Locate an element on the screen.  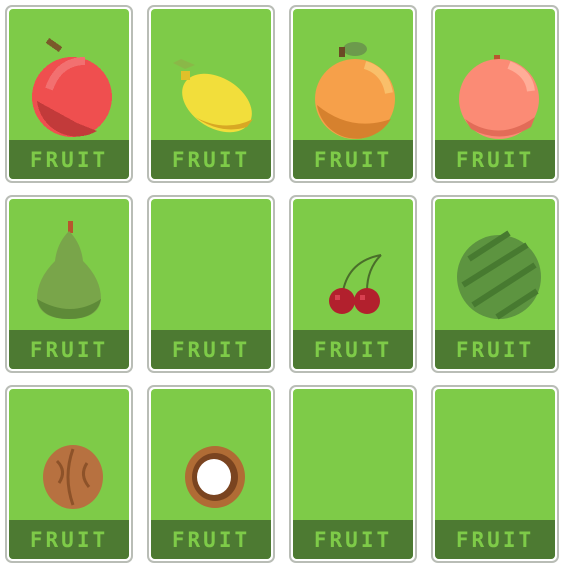
coconut-icon is located at coordinates (215, 477).